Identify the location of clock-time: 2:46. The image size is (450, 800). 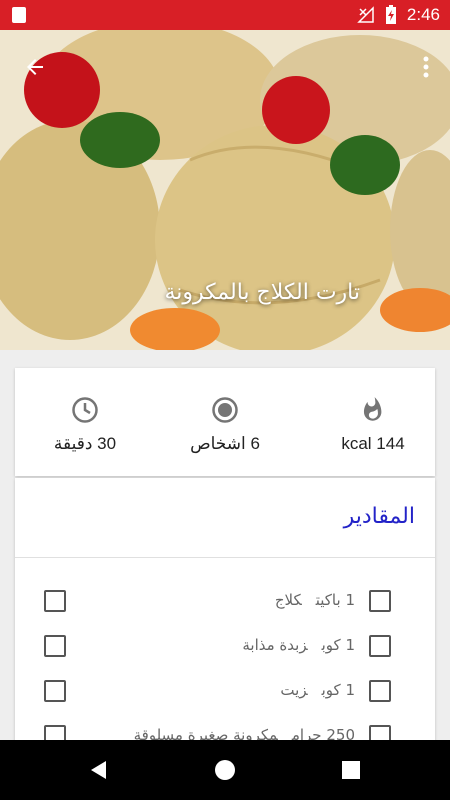
(423, 14).